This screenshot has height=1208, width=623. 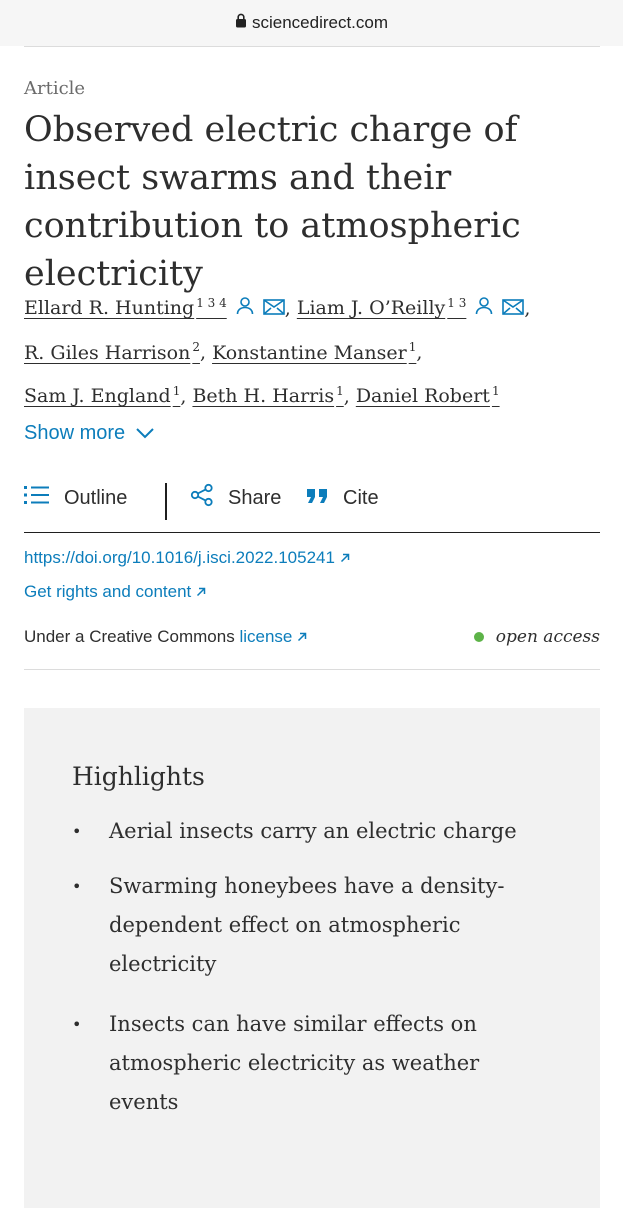 What do you see at coordinates (547, 637) in the screenshot?
I see `open-access-label: open access` at bounding box center [547, 637].